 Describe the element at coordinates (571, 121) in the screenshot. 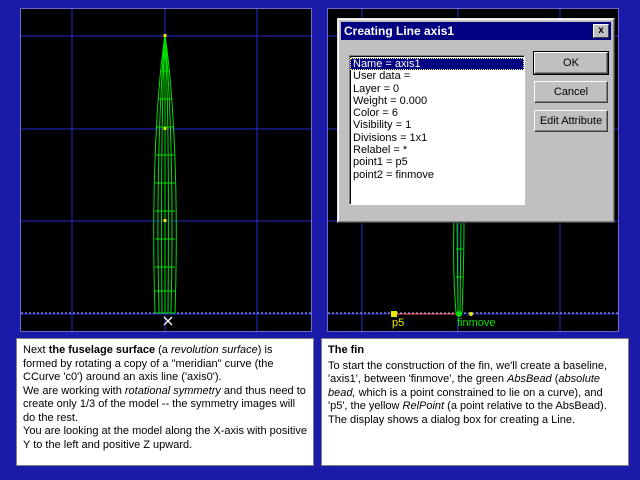

I see `edit-attribute-button: Edit Attribute` at that location.